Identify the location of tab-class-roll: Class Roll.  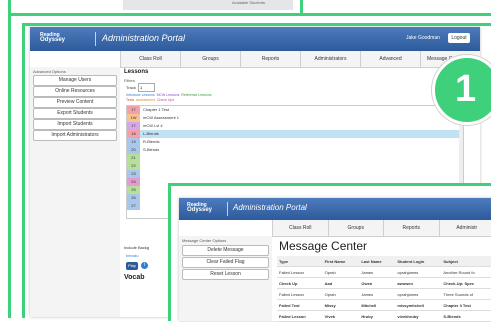
(150, 59).